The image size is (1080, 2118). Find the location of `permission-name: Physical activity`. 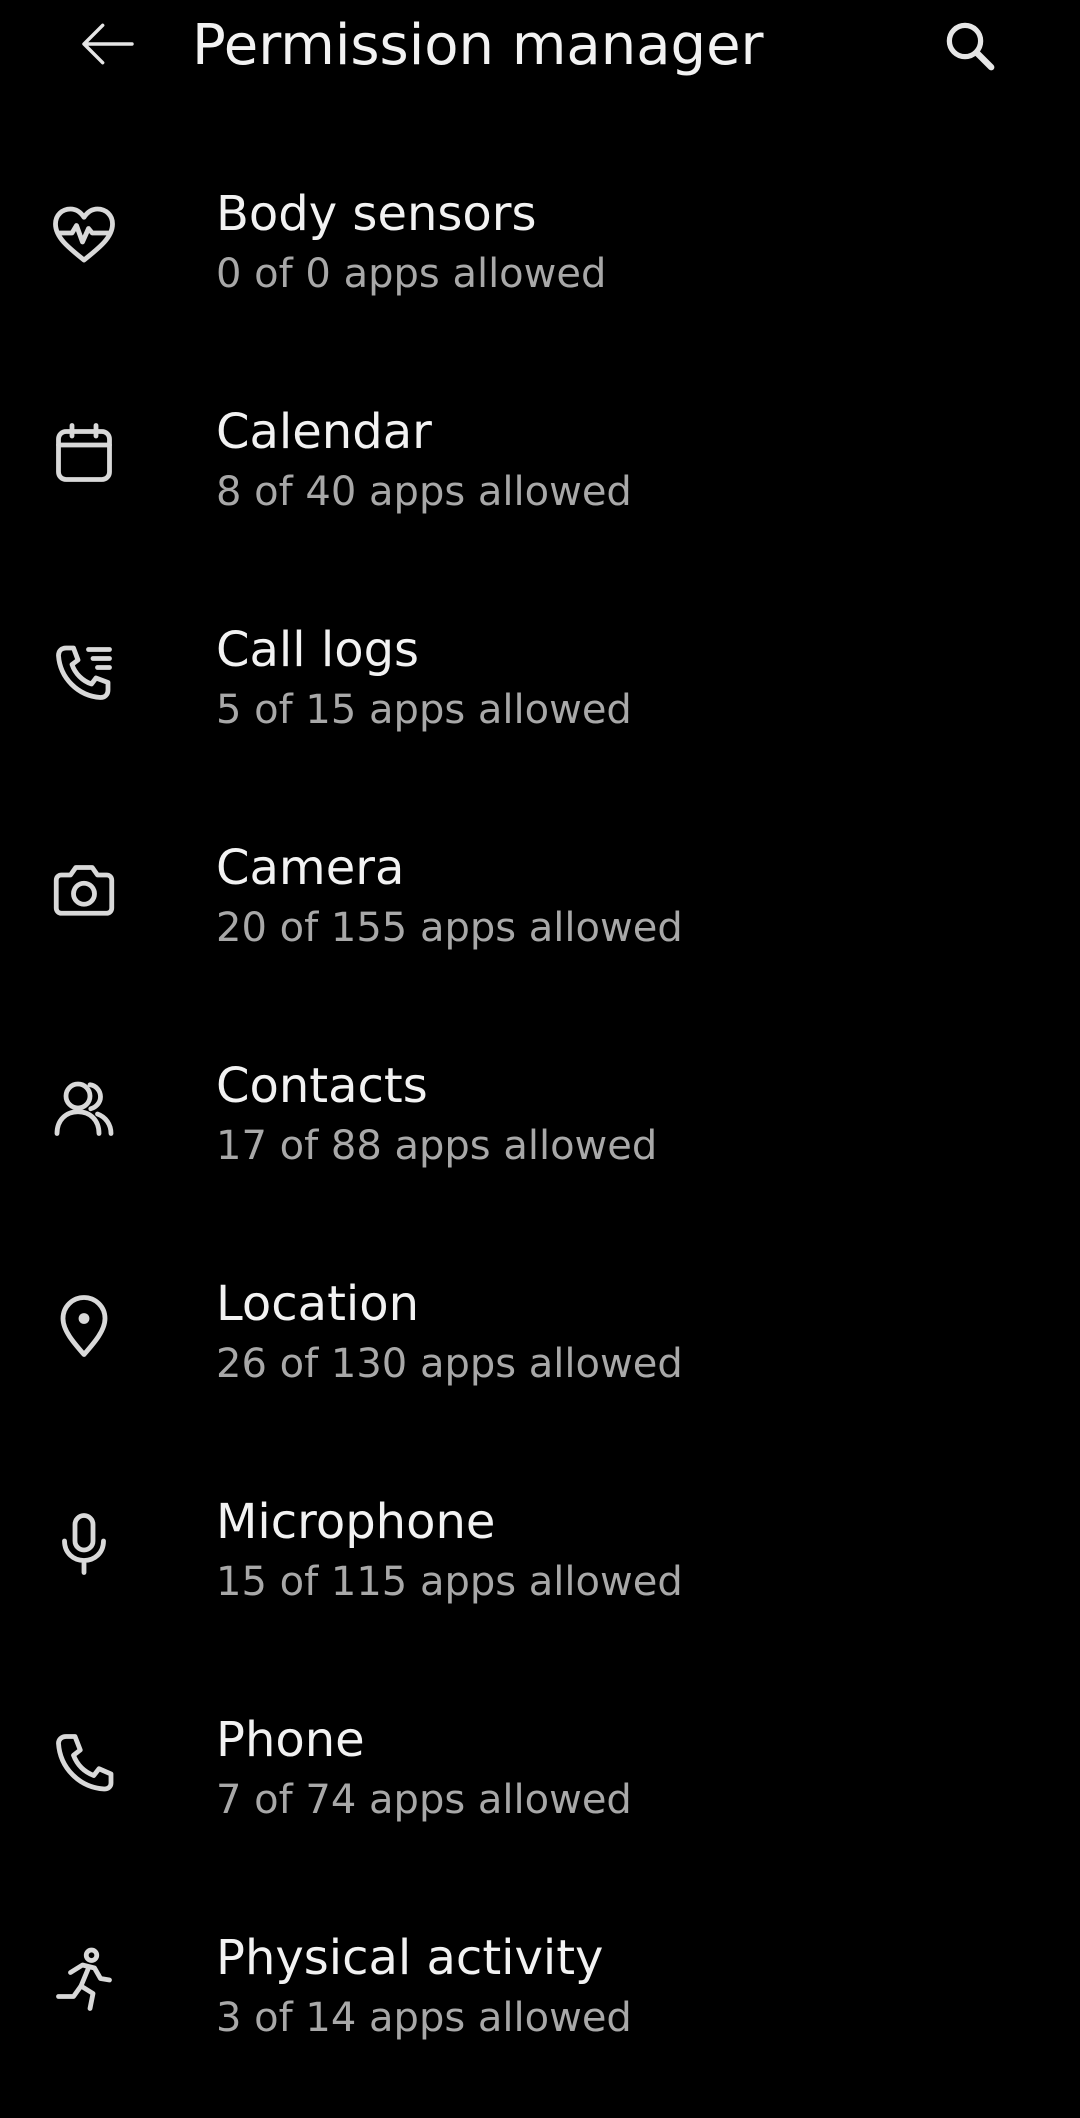

permission-name: Physical activity is located at coordinates (410, 1958).